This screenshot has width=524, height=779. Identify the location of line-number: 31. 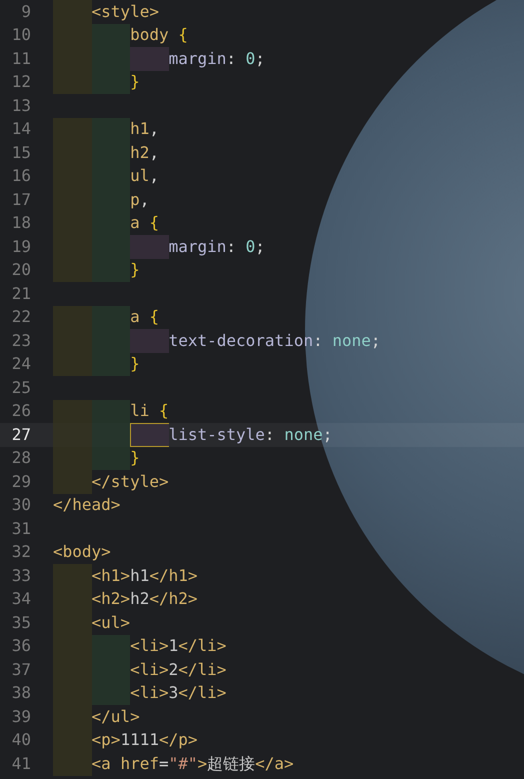
(20, 529).